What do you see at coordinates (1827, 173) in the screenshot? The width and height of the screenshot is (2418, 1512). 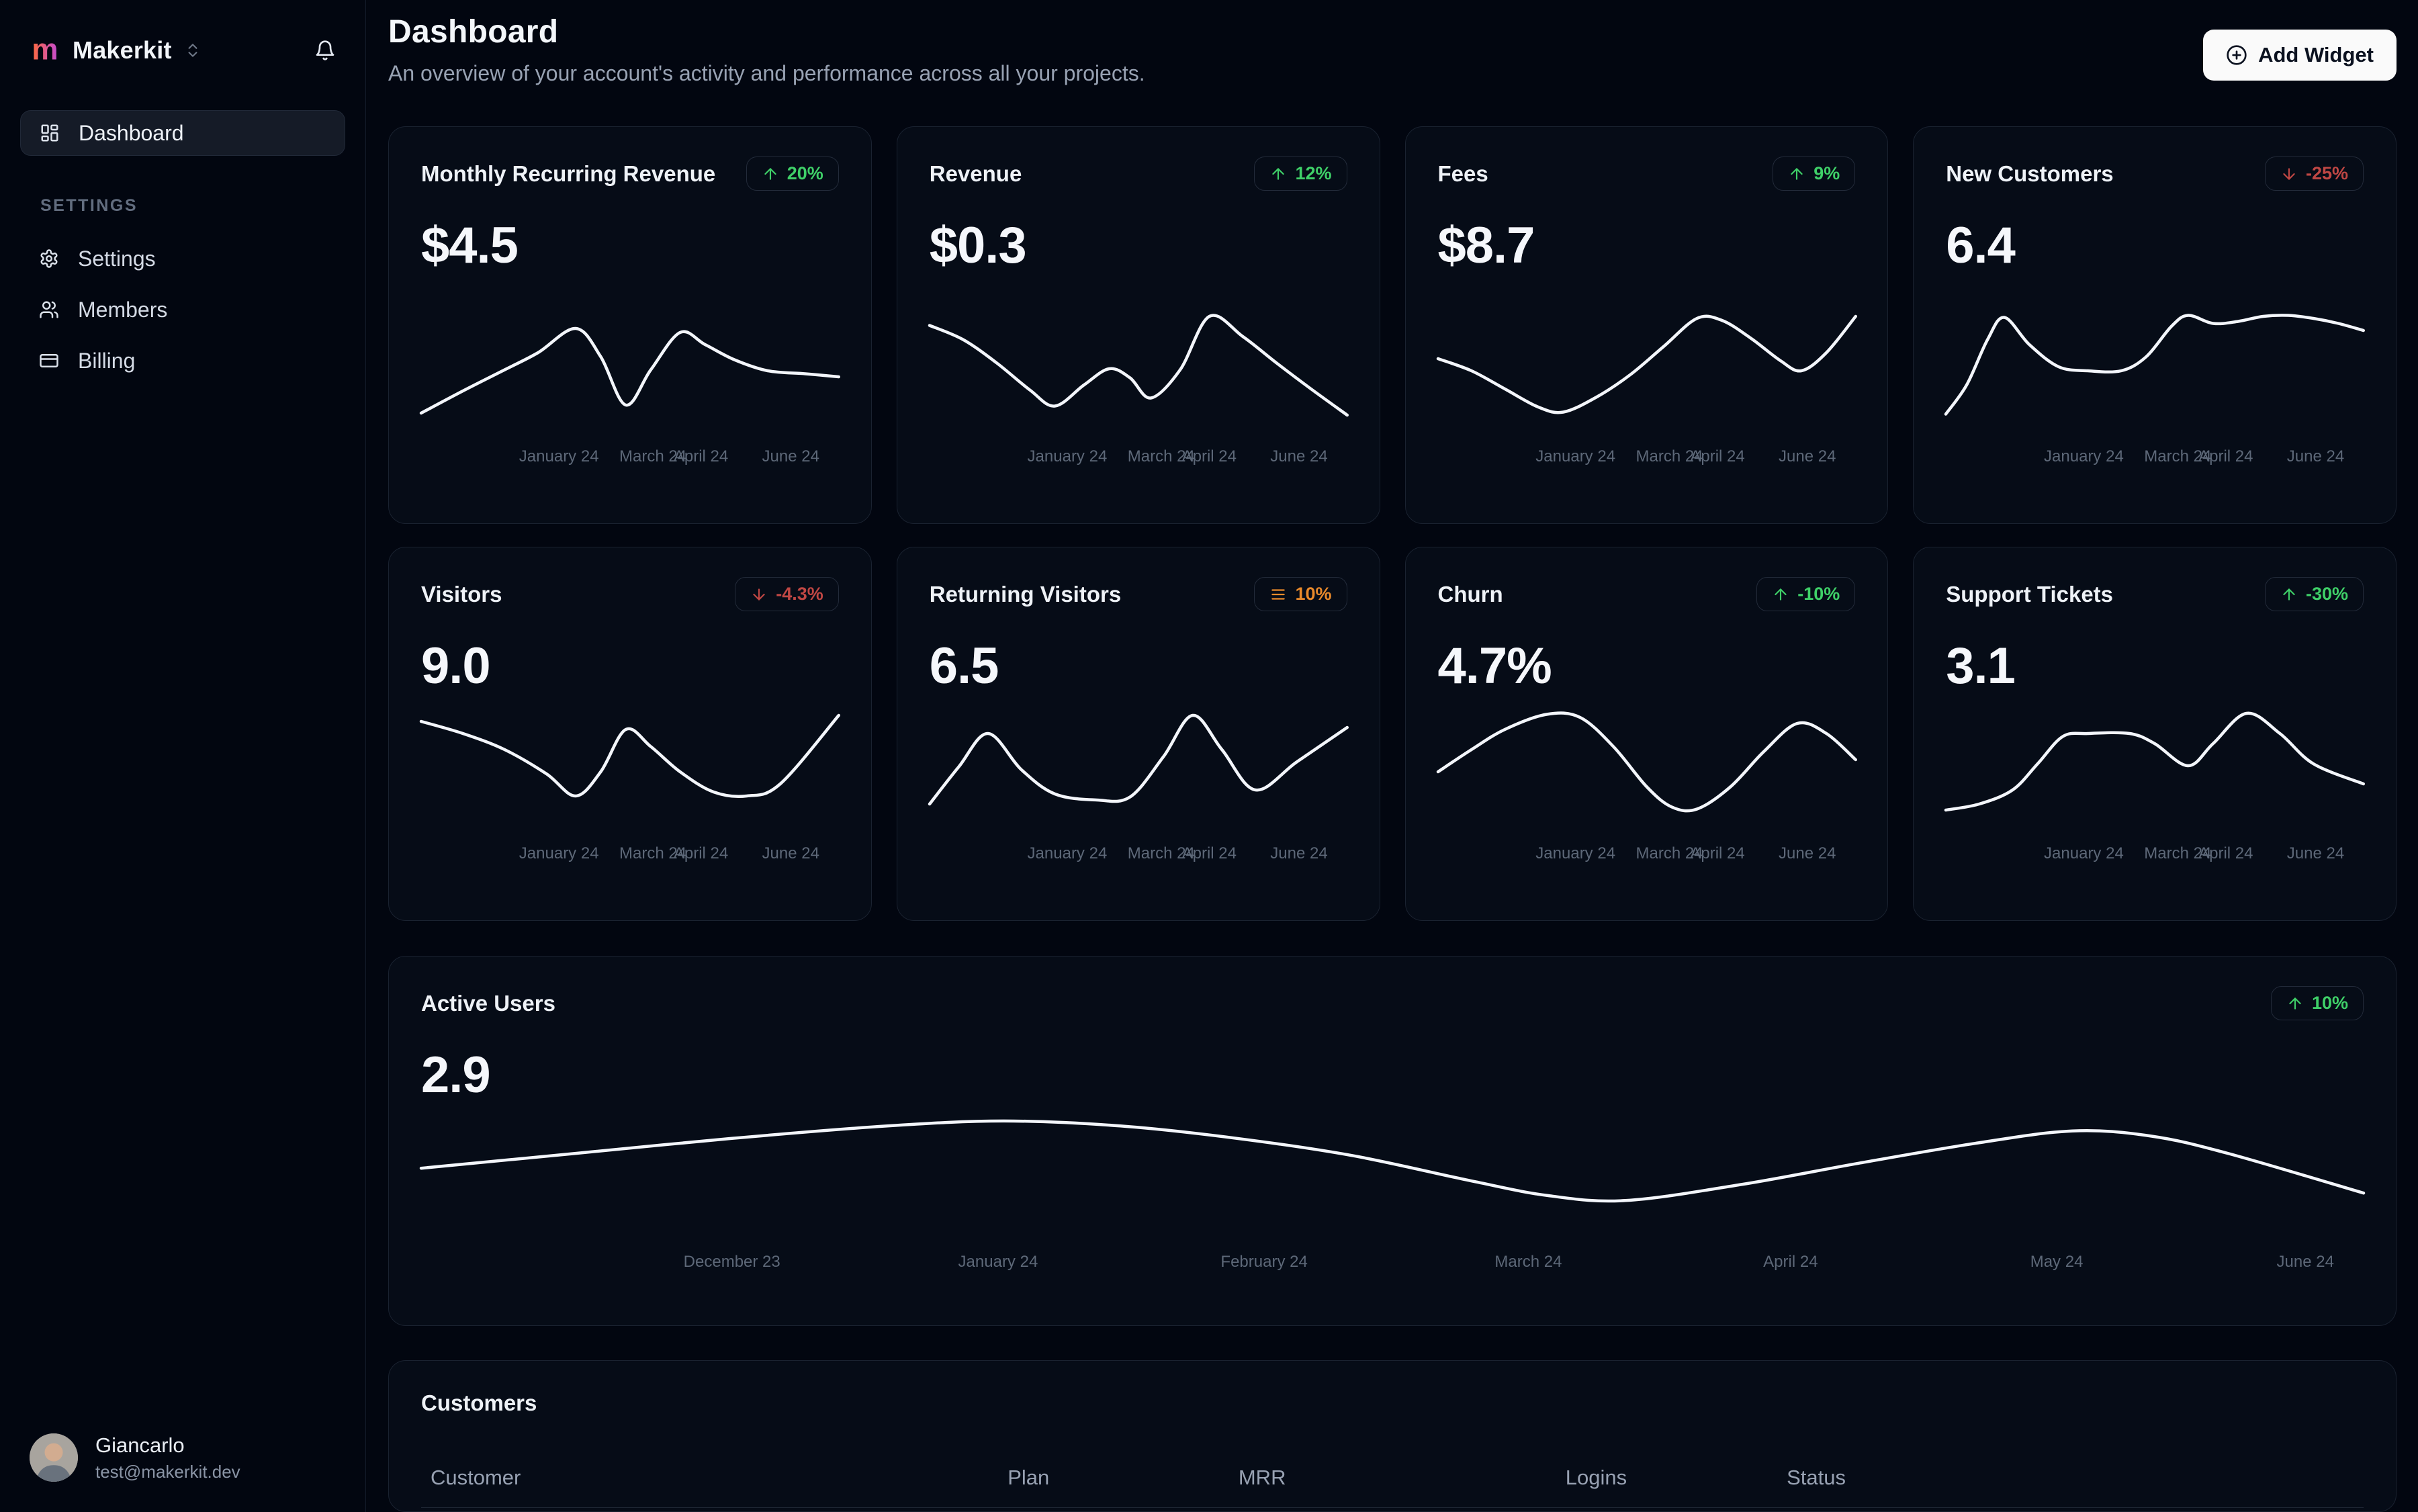 I see `trend-value: 9%` at bounding box center [1827, 173].